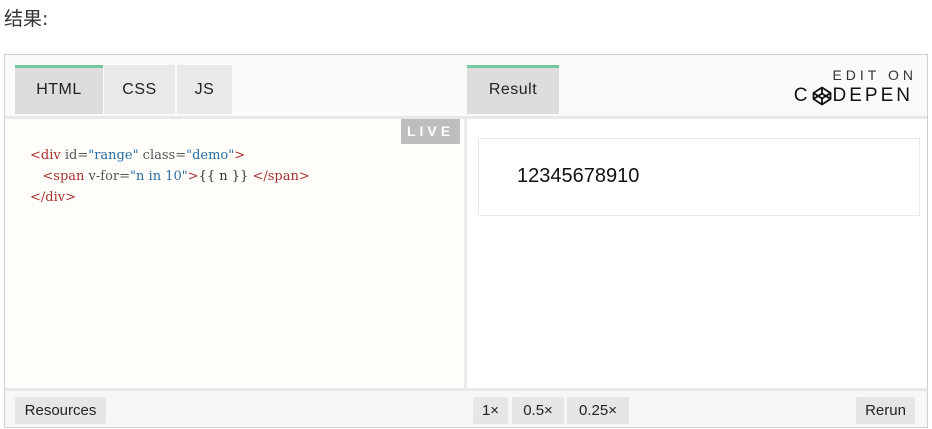 The image size is (932, 429). What do you see at coordinates (63, 176) in the screenshot?
I see `code-tag: <span` at bounding box center [63, 176].